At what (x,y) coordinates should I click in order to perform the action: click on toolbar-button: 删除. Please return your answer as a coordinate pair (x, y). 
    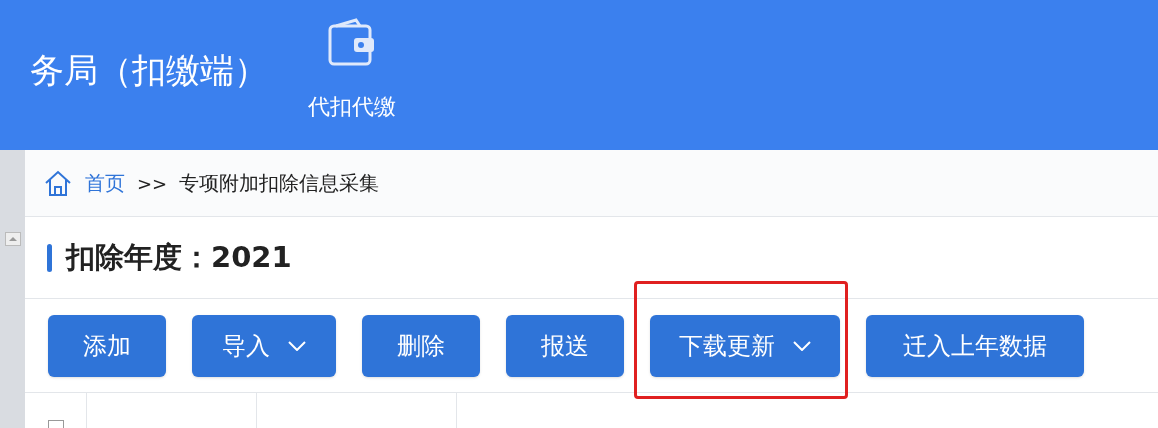
    Looking at the image, I should click on (421, 345).